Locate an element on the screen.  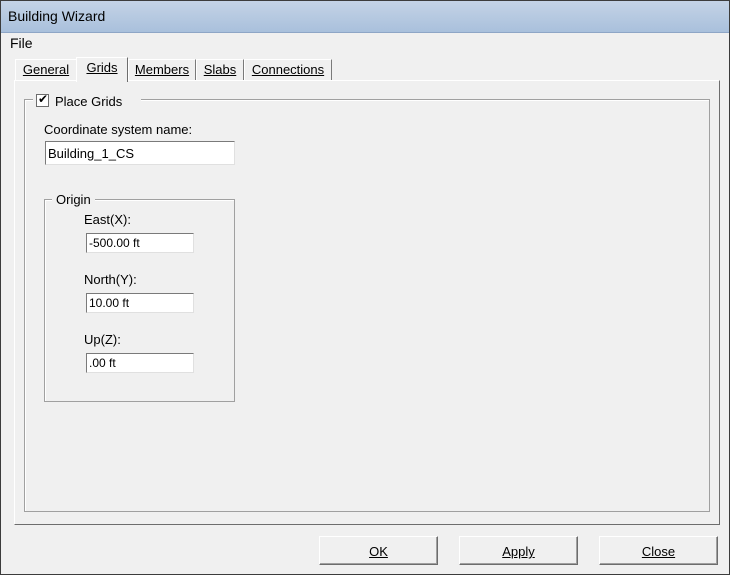
check-icon: ✔ is located at coordinates (43, 99).